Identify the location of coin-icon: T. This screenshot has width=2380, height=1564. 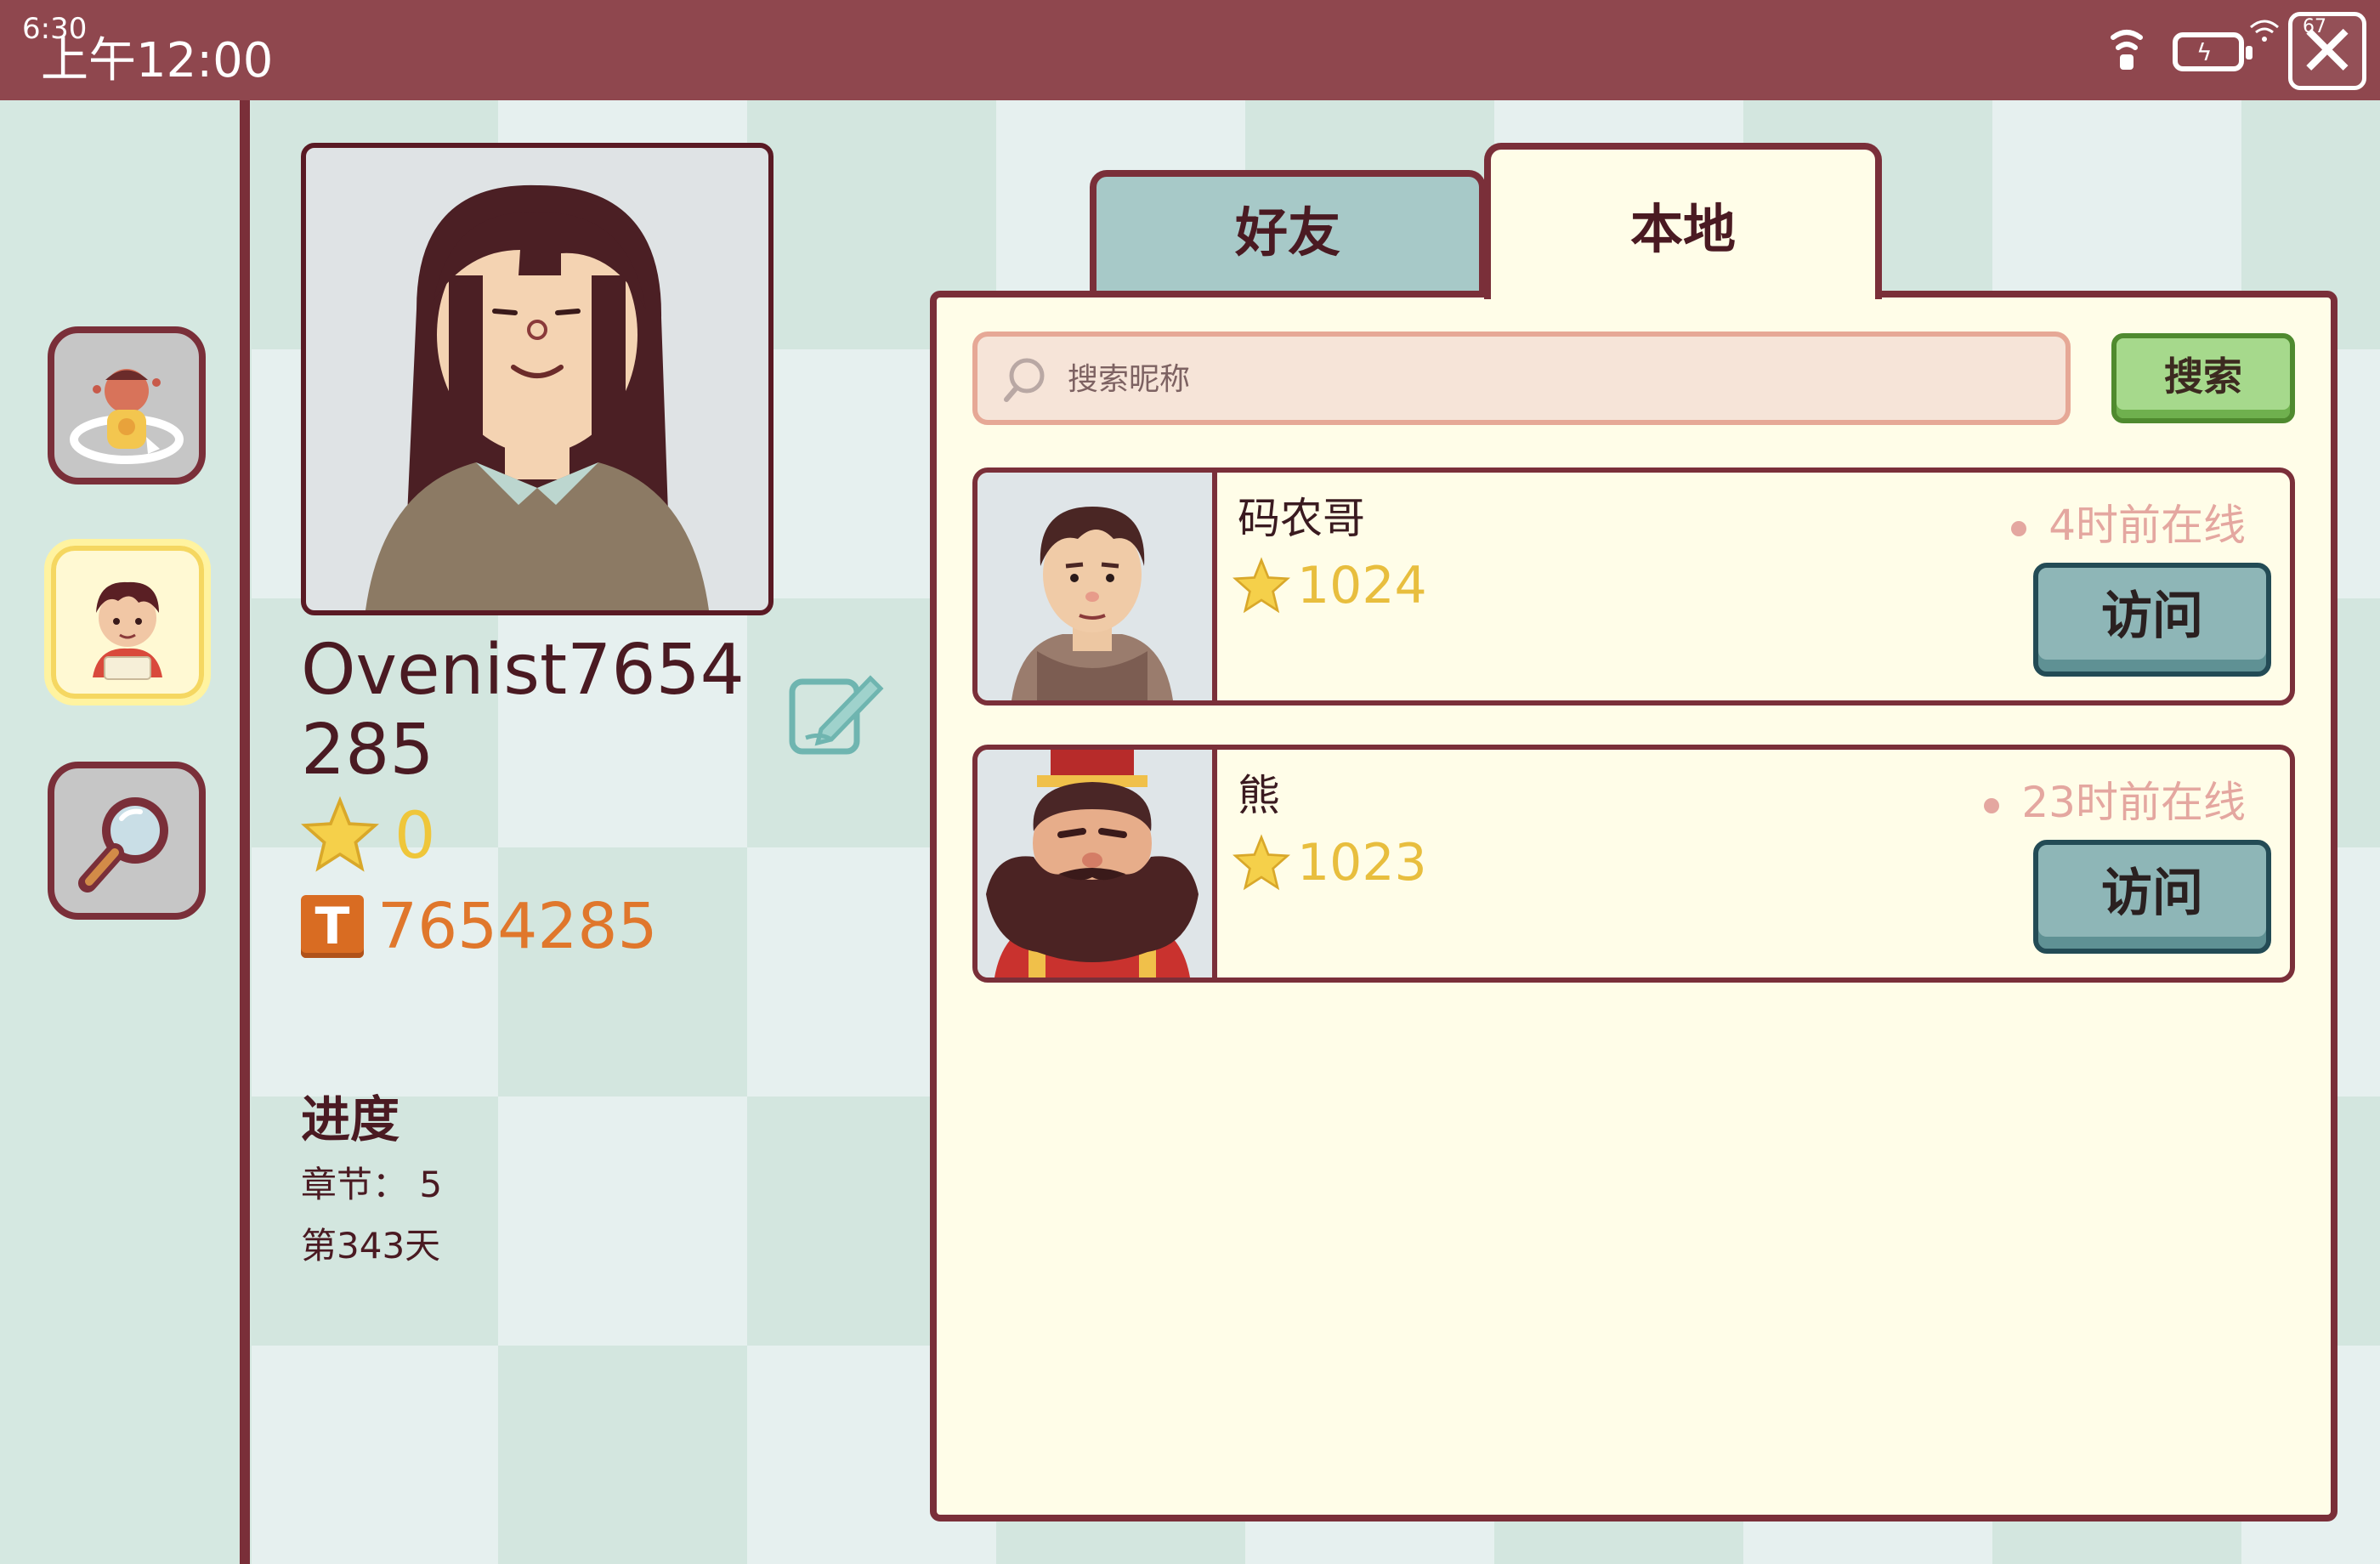
(332, 926).